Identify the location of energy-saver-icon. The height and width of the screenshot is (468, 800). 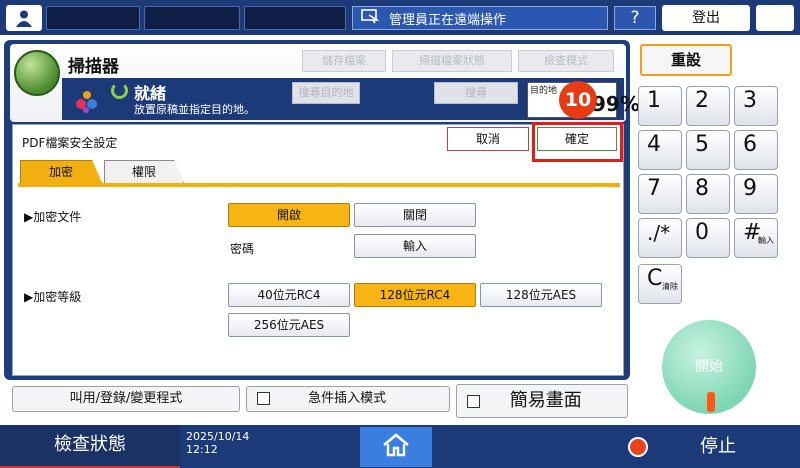
(775, 18).